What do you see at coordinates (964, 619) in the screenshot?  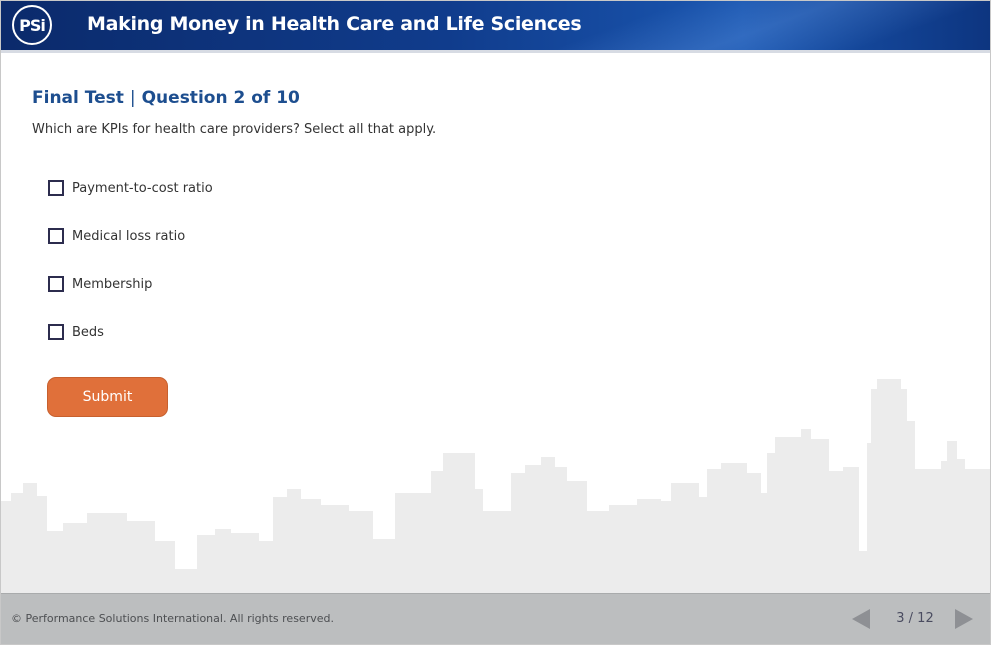 I see `triangle-right-icon` at bounding box center [964, 619].